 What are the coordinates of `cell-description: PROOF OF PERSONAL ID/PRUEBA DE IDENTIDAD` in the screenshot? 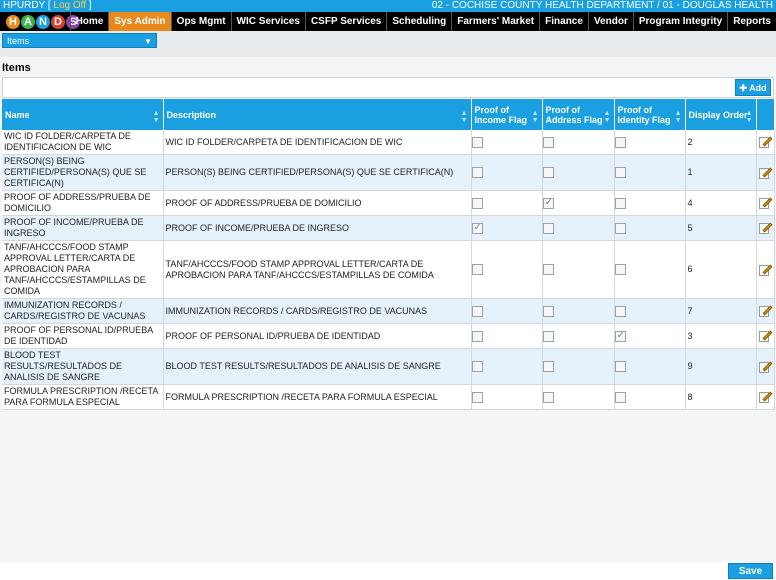 It's located at (317, 336).